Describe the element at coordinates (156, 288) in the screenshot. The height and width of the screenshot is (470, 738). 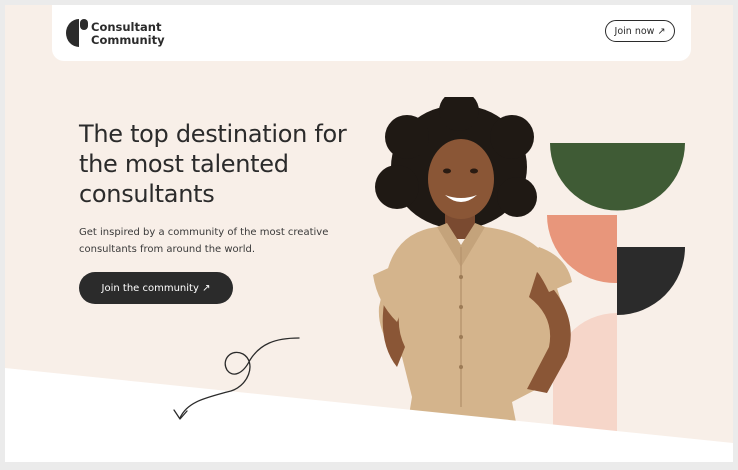
I see `join-the-community-button: Join the community ↗` at that location.